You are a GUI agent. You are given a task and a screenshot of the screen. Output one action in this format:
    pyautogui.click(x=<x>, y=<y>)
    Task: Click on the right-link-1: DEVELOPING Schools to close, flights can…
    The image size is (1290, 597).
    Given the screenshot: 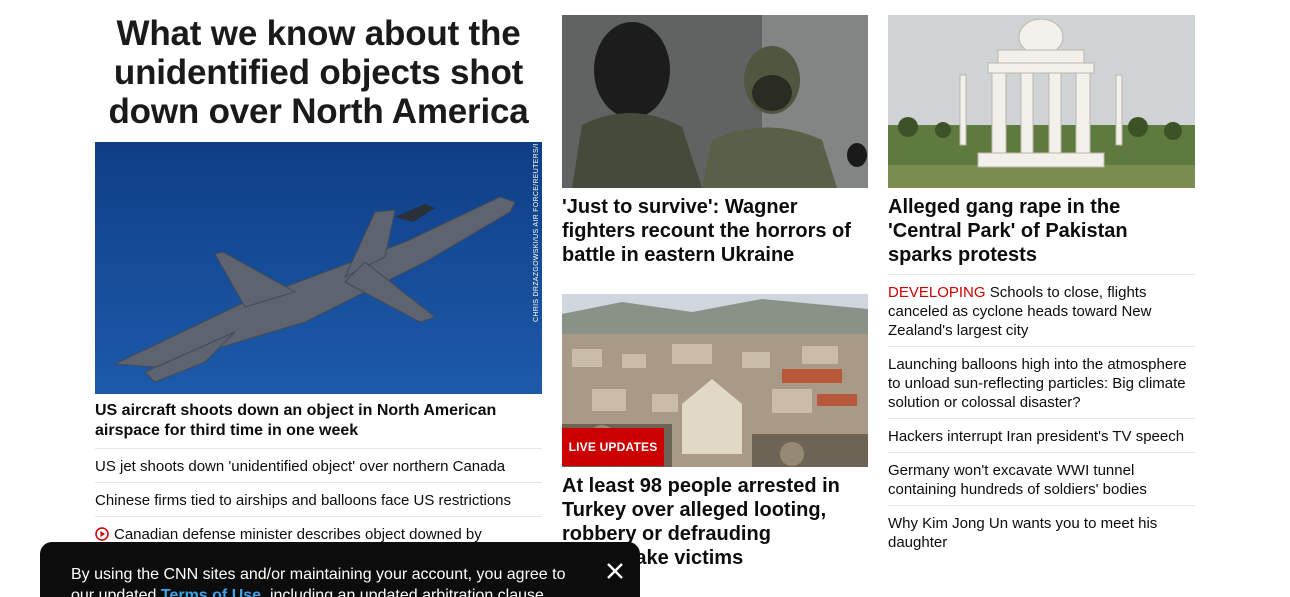 What is the action you would take?
    pyautogui.click(x=1041, y=307)
    